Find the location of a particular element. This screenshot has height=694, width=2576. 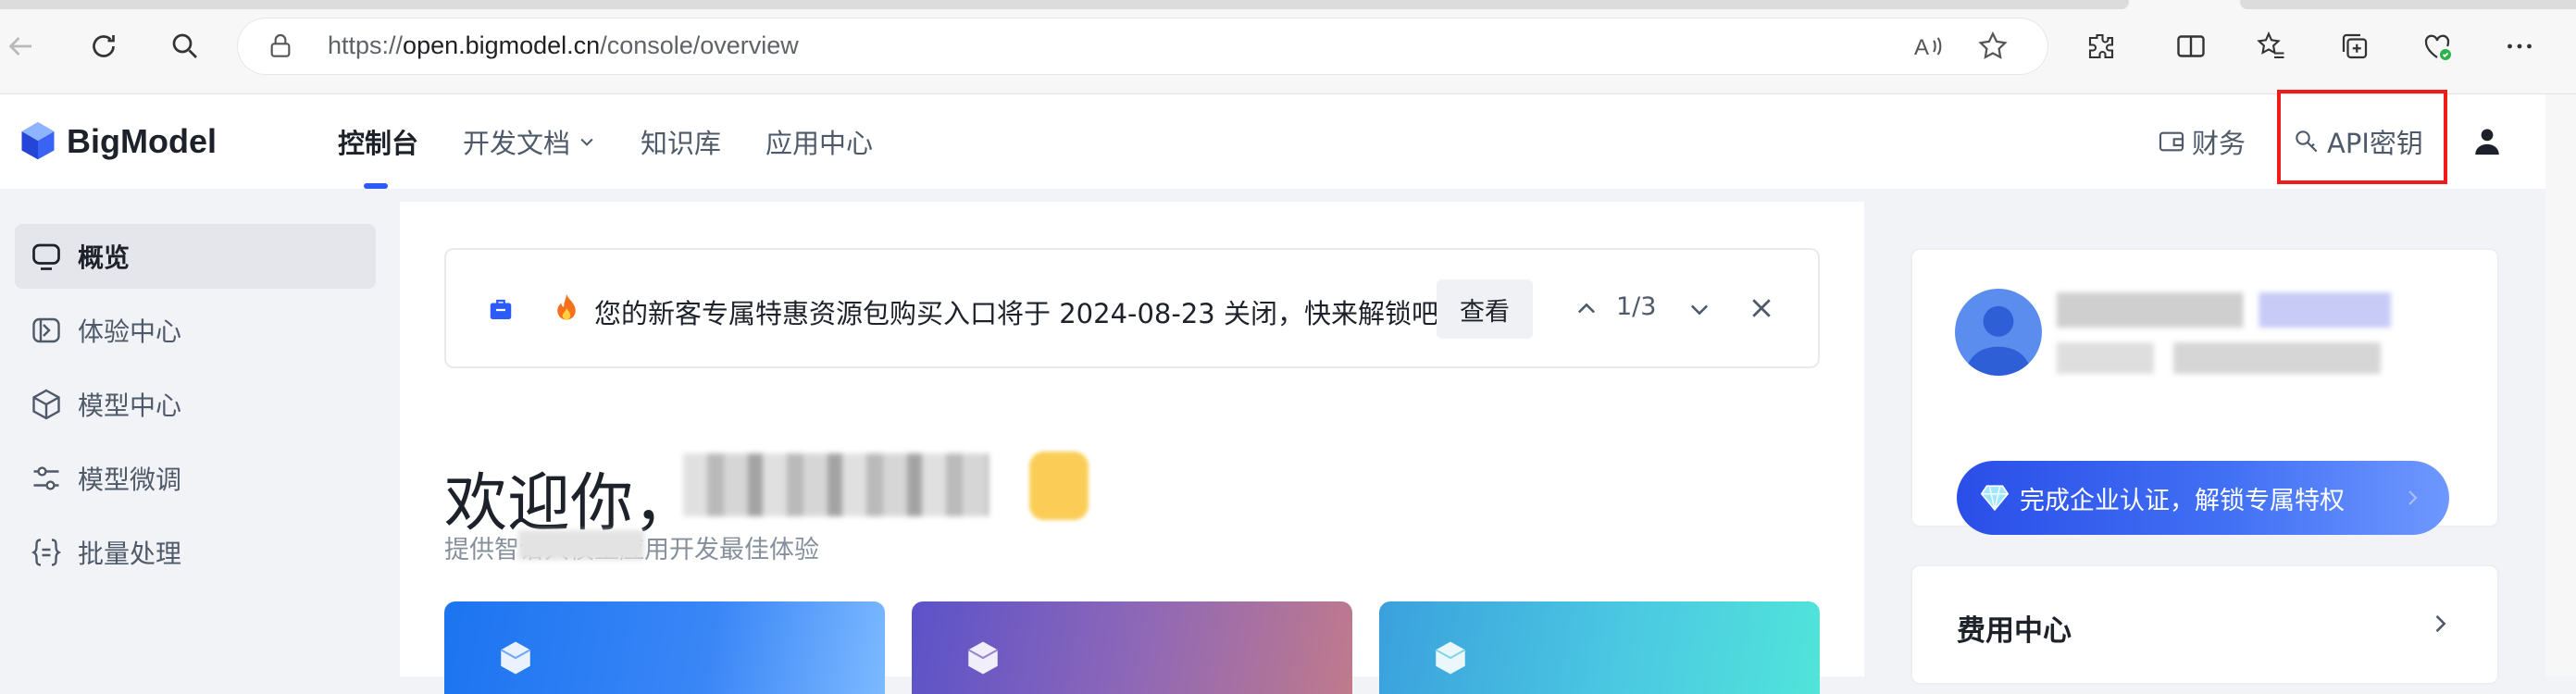

api-key-highlight-box is located at coordinates (2362, 137).